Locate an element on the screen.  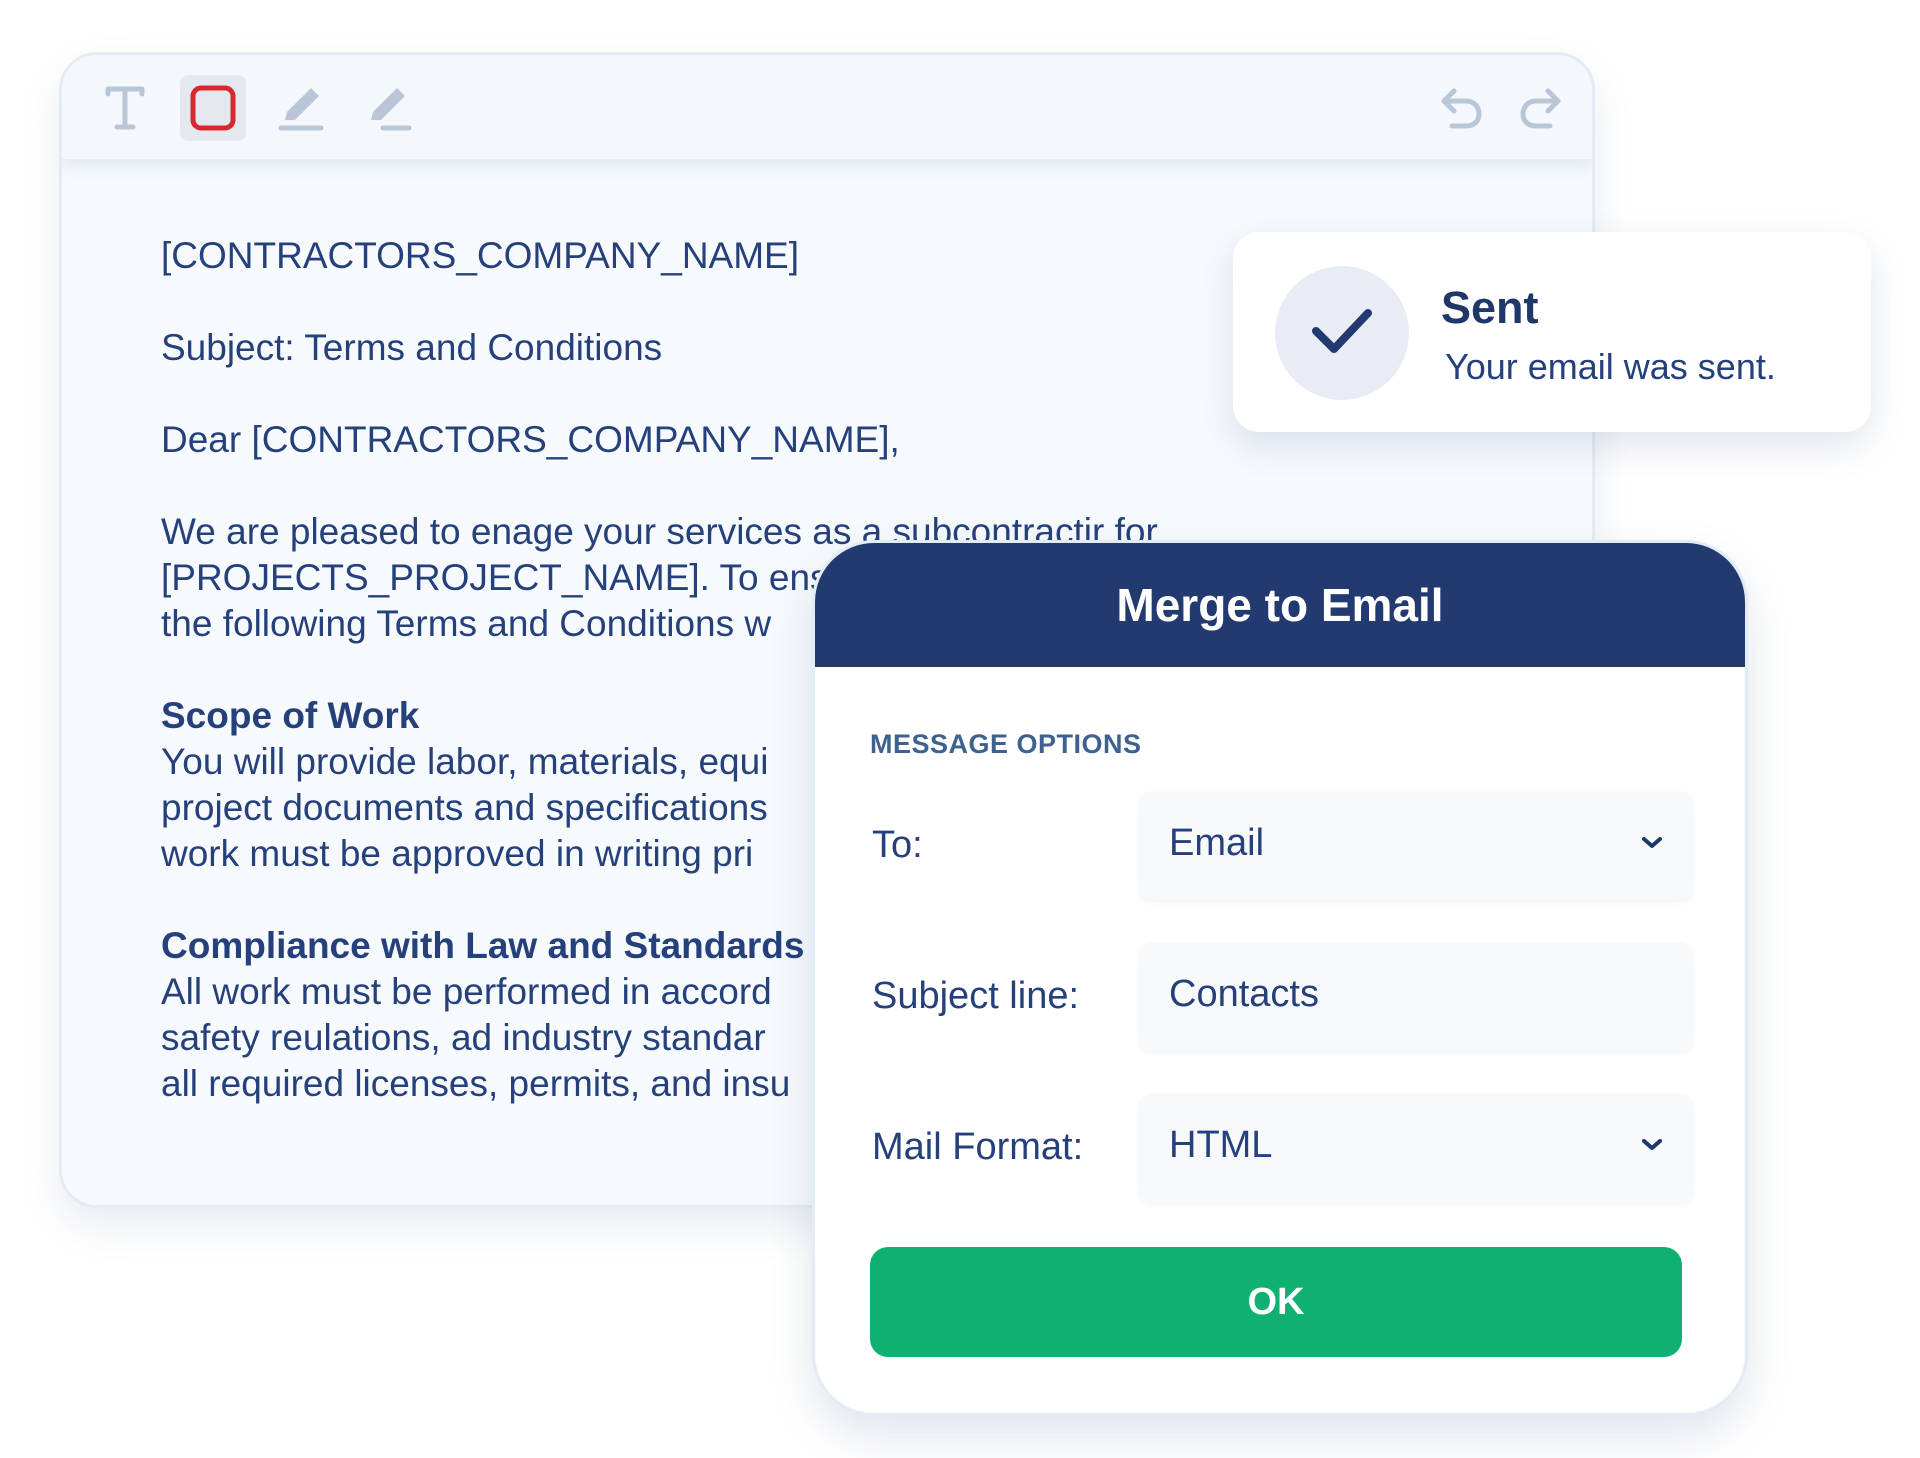
message-options-label: MESSAGE OPTIONS is located at coordinates (1006, 744).